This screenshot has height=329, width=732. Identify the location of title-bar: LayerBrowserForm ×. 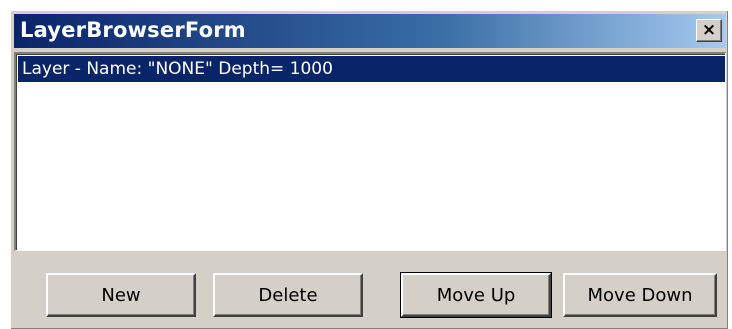
(370, 31).